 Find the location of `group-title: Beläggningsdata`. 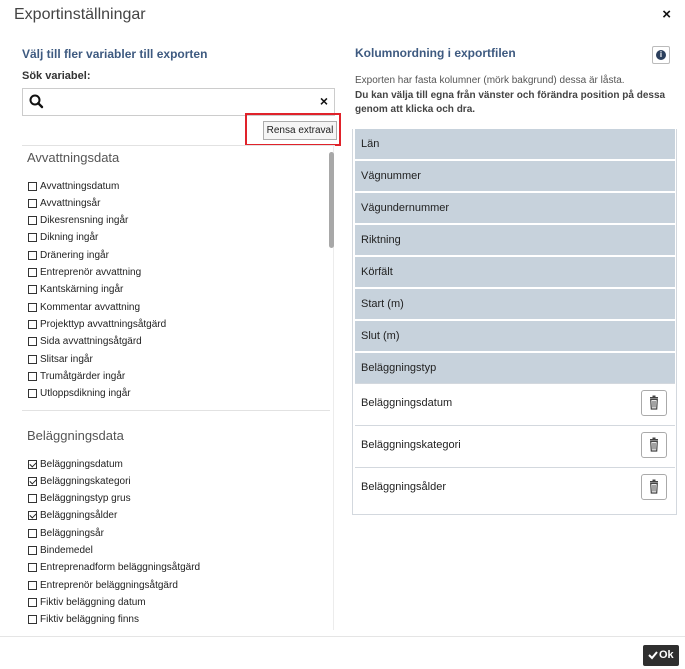

group-title: Beläggningsdata is located at coordinates (75, 435).